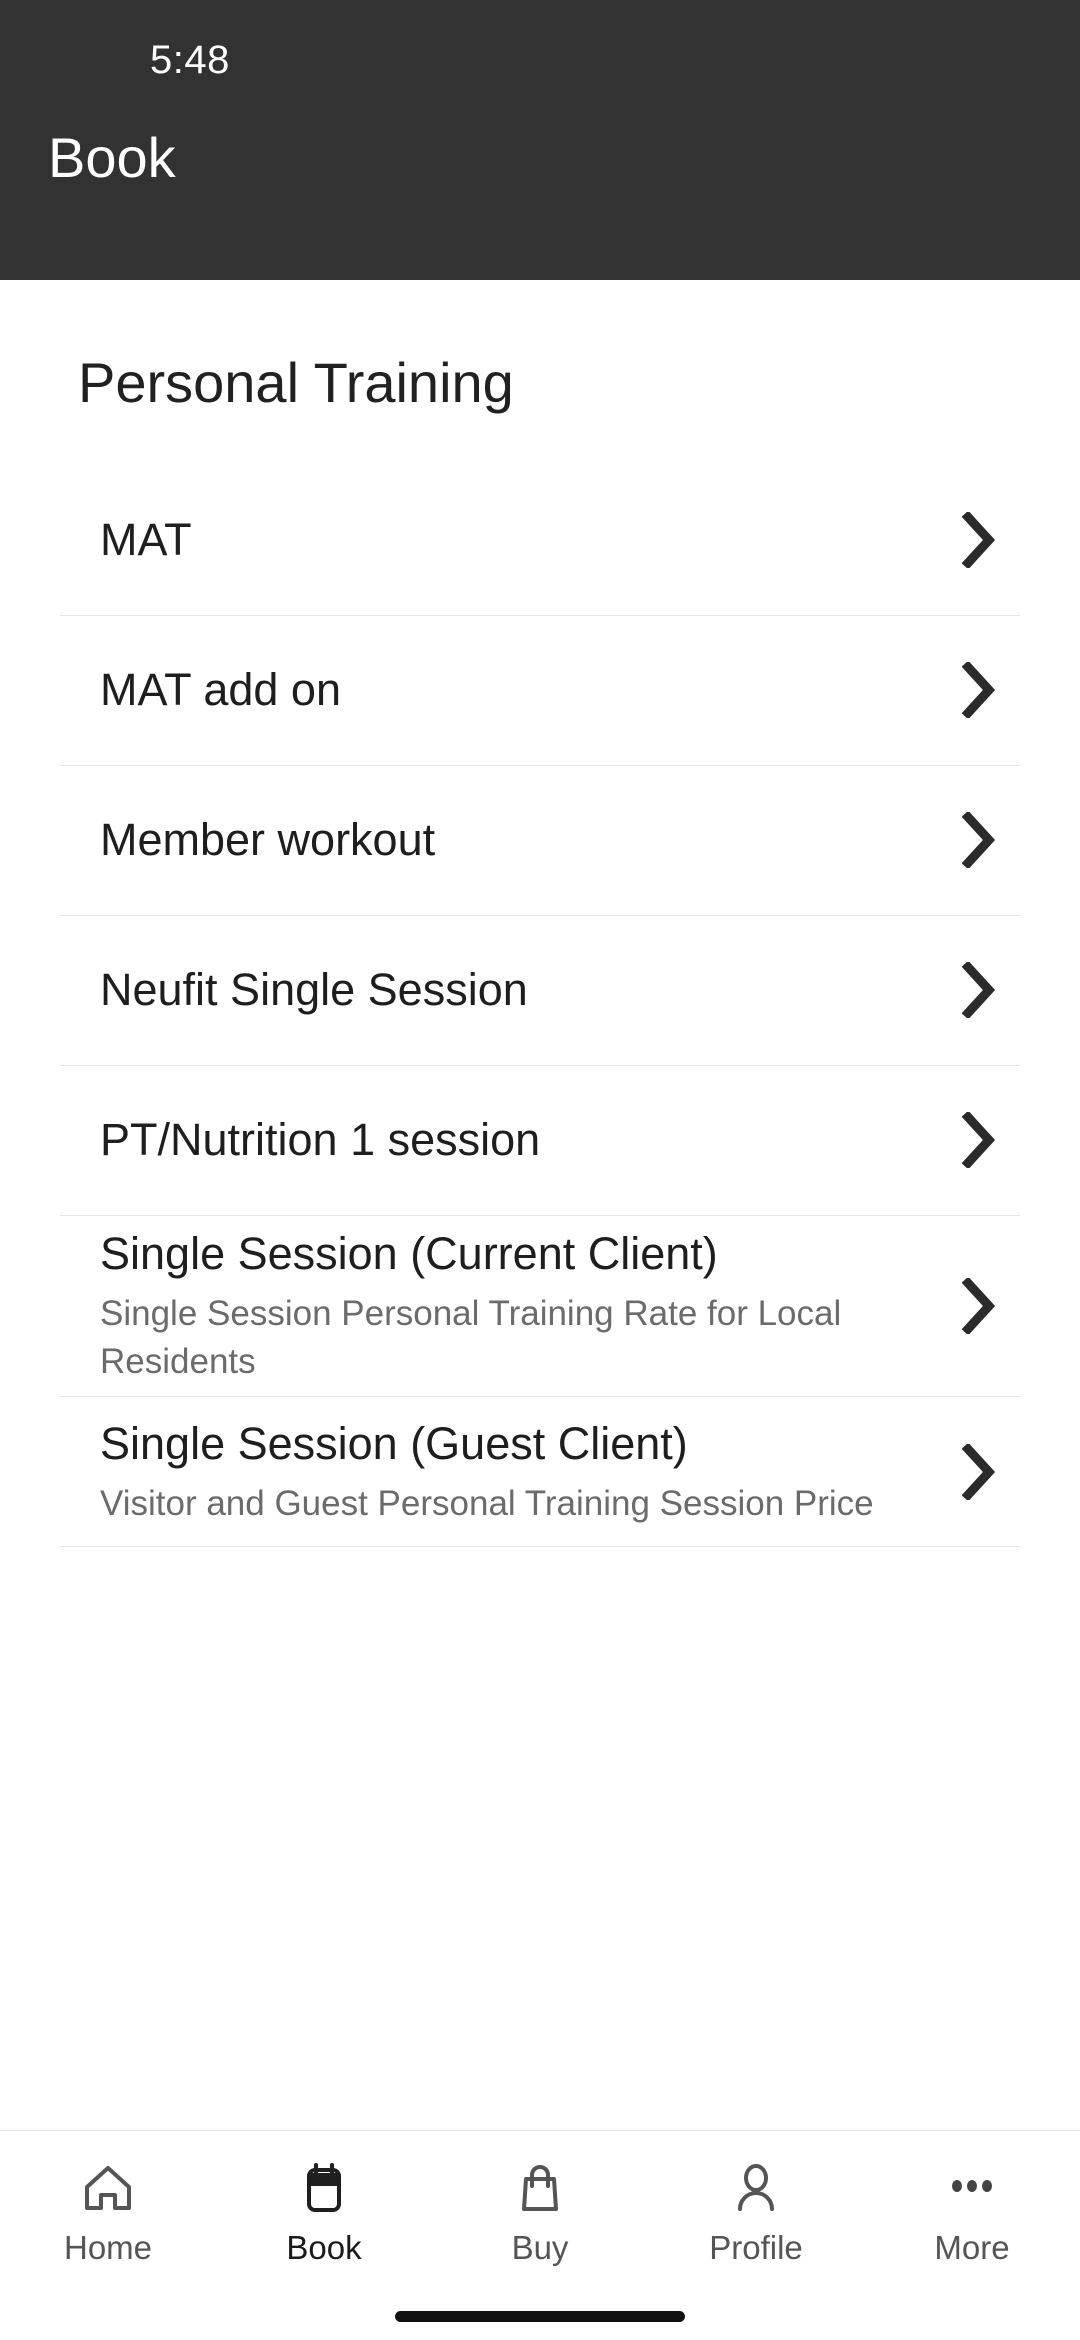 The image size is (1080, 2340). What do you see at coordinates (756, 2188) in the screenshot?
I see `person-icon` at bounding box center [756, 2188].